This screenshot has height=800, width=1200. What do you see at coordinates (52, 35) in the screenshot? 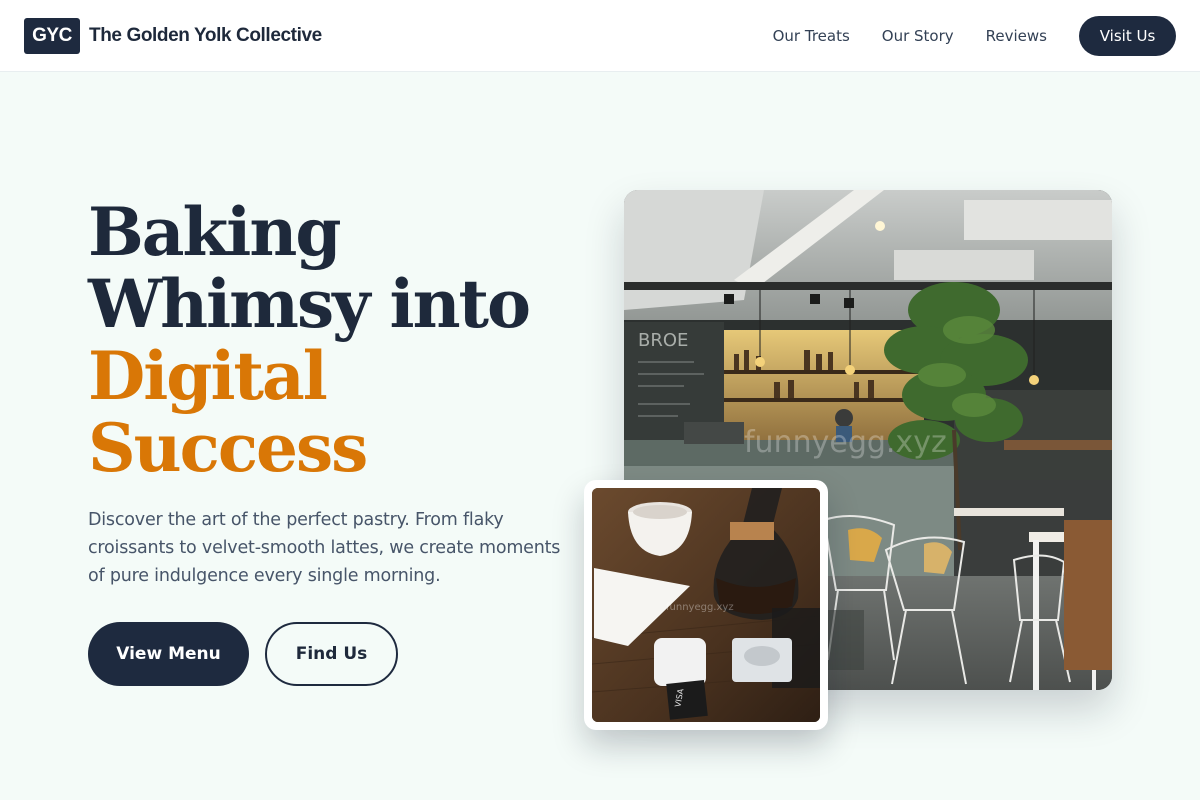
I see `logo-mark: GYC` at bounding box center [52, 35].